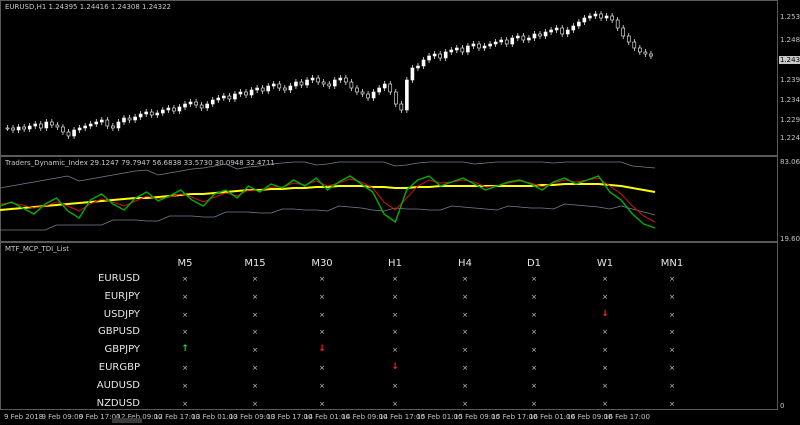  Describe the element at coordinates (127, 420) in the screenshot. I see `chart-scroll-marker` at that location.